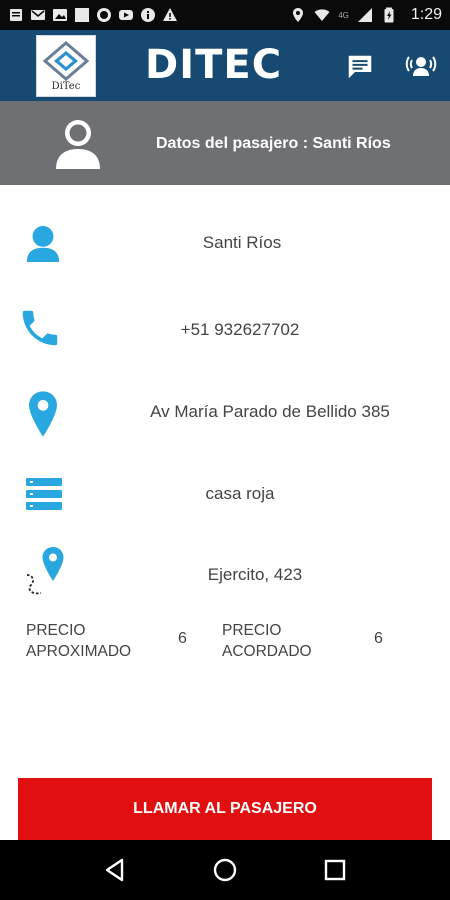 The height and width of the screenshot is (900, 450). I want to click on agreed-price-label: PRECIO ACORDADO, so click(267, 641).